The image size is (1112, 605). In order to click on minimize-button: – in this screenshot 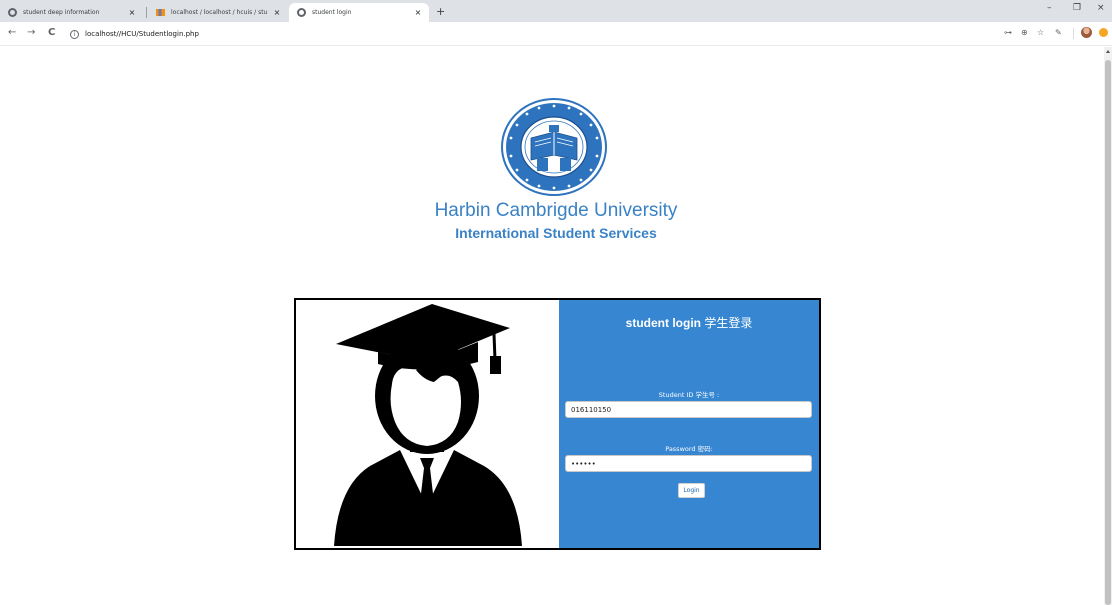, I will do `click(1049, 8)`.